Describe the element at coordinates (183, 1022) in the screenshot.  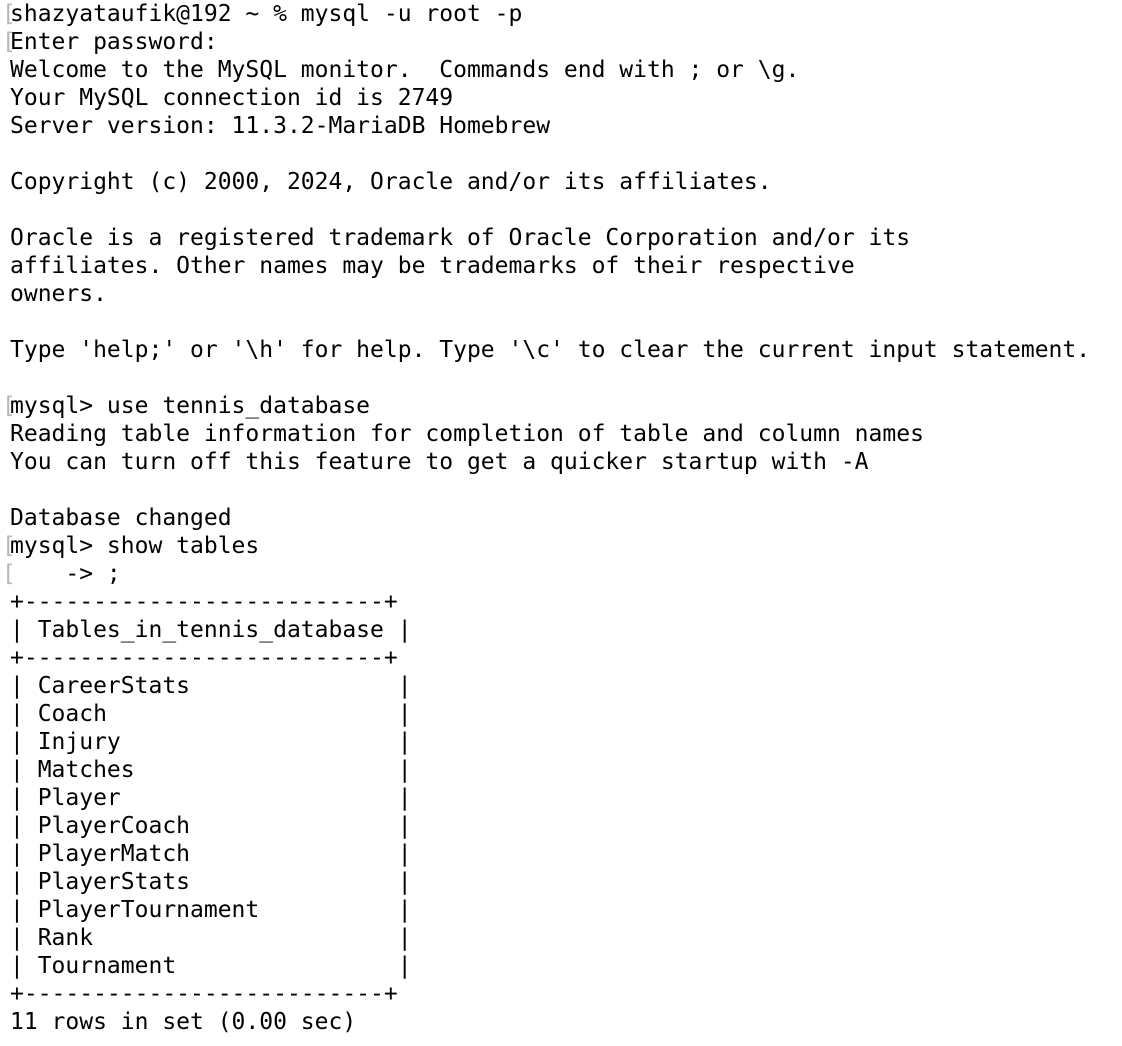
I see `line-text: 11 rows in set (0.00 sec)` at that location.